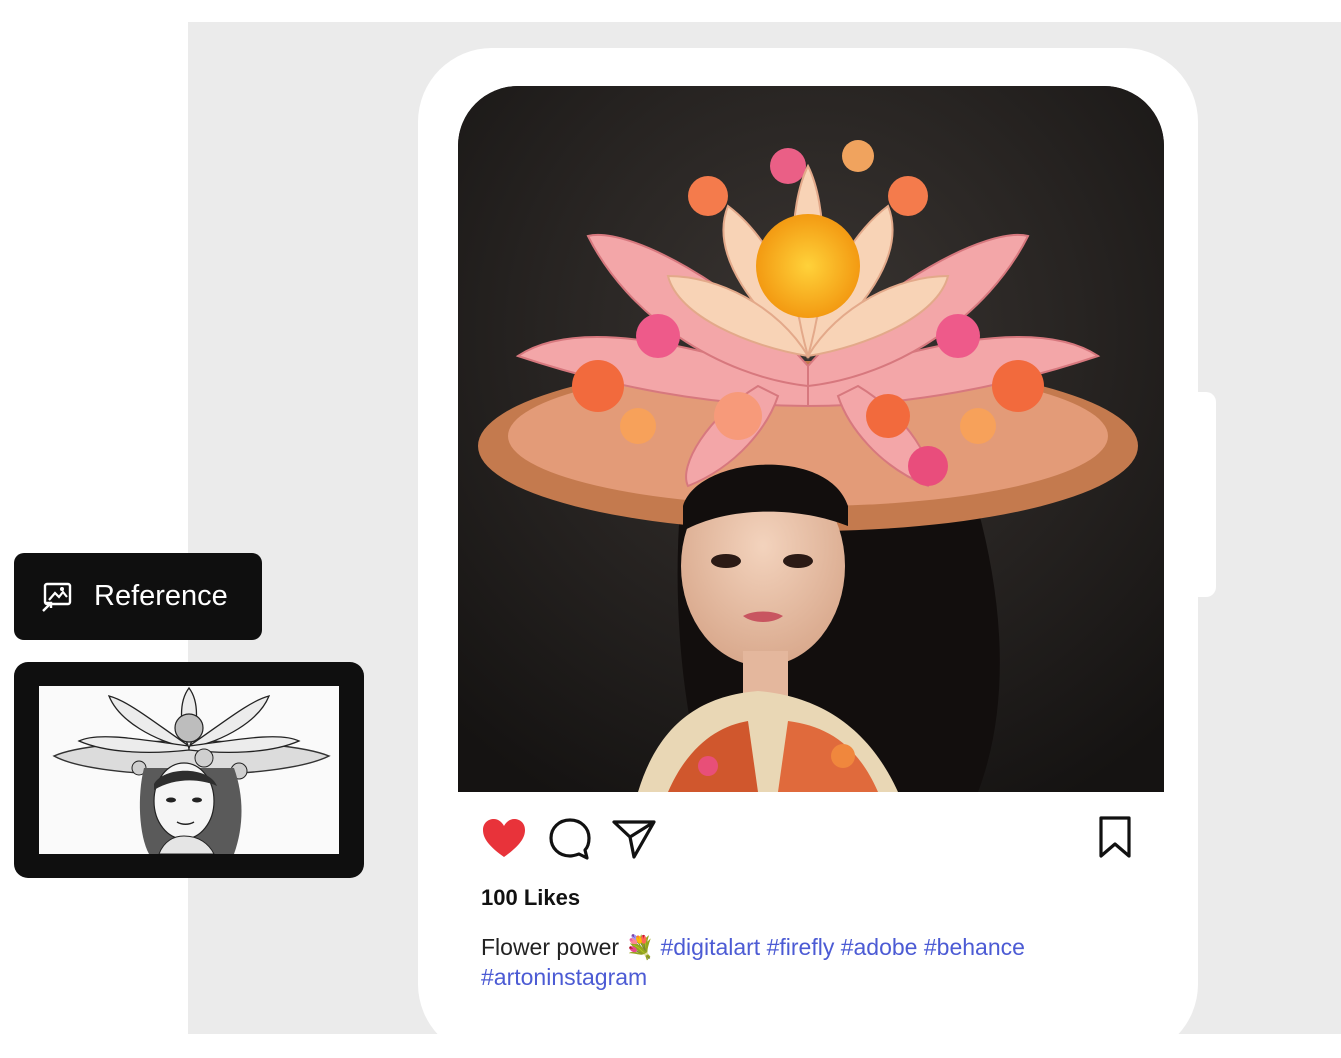  I want to click on reference-thumbnail, so click(189, 770).